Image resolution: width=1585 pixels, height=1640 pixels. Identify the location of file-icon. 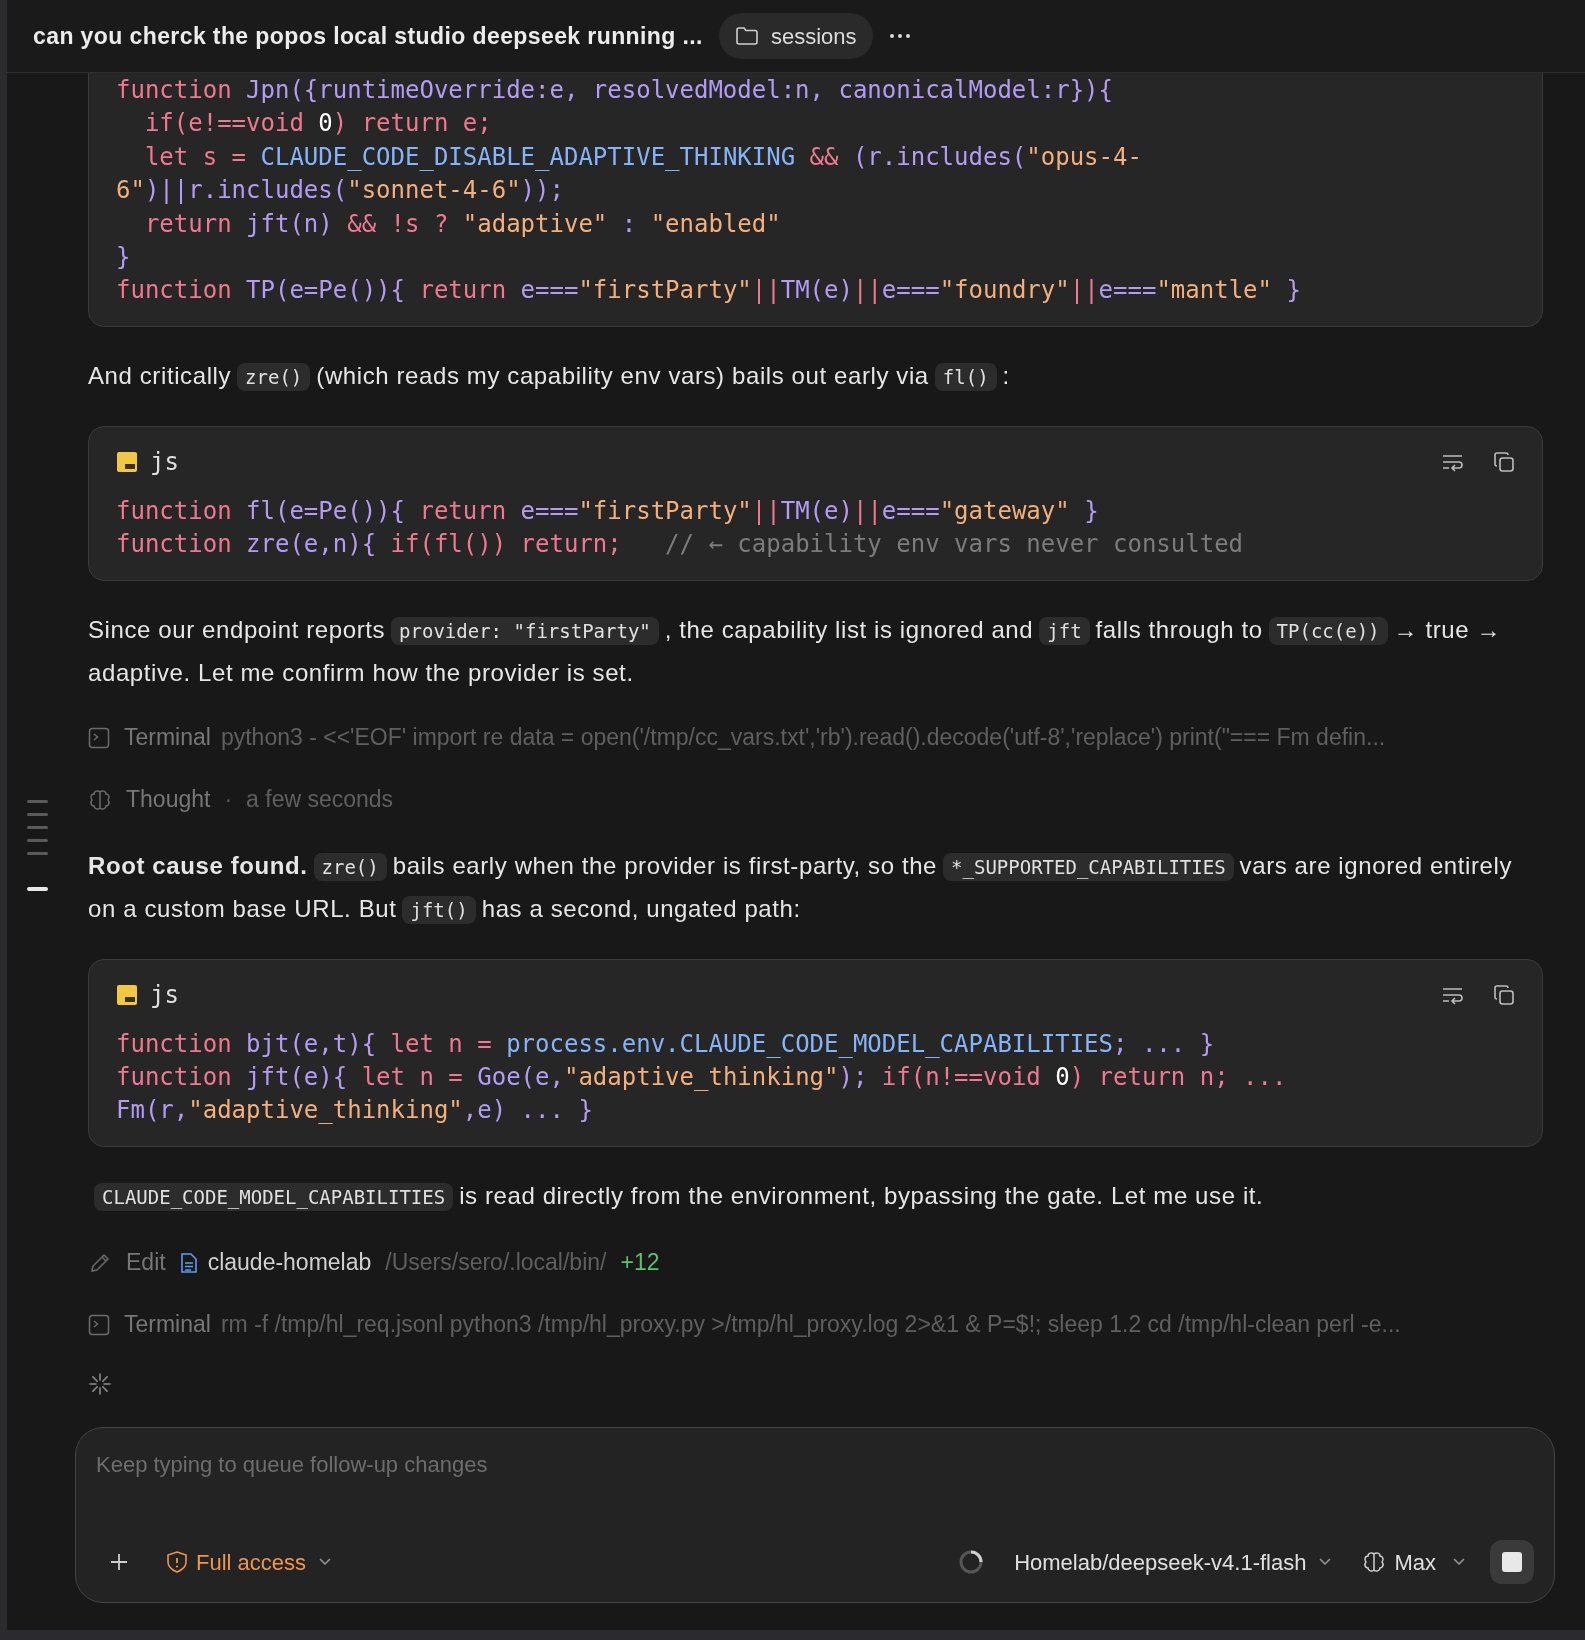
(188, 1262).